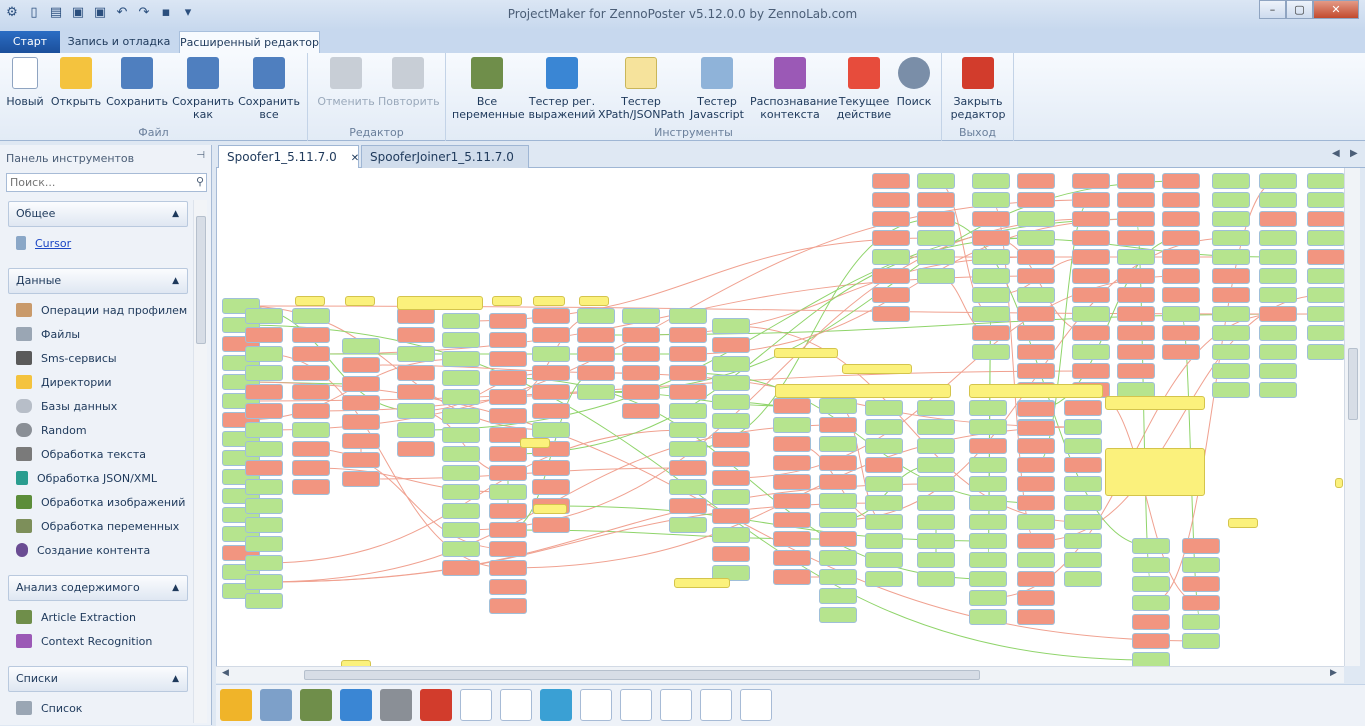  I want to click on tabs-left-arrow-icon: ◀, so click(1336, 153).